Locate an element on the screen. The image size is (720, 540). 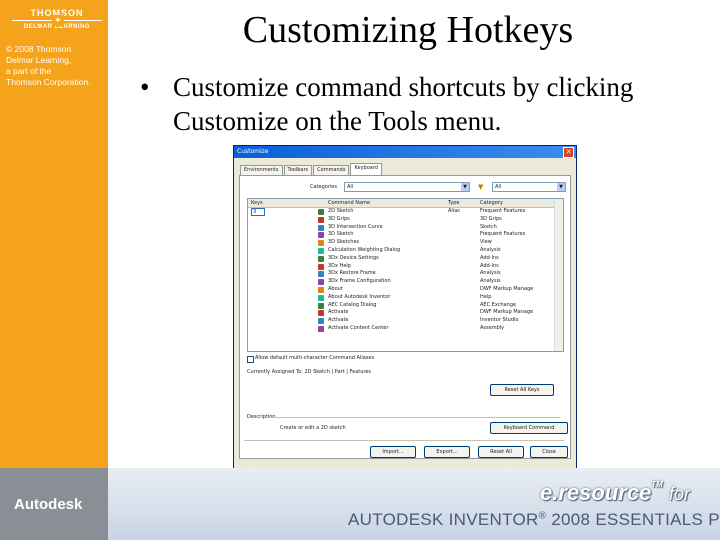
command-name-cell: 3Dx Frame Configuration is located at coordinates (359, 281).